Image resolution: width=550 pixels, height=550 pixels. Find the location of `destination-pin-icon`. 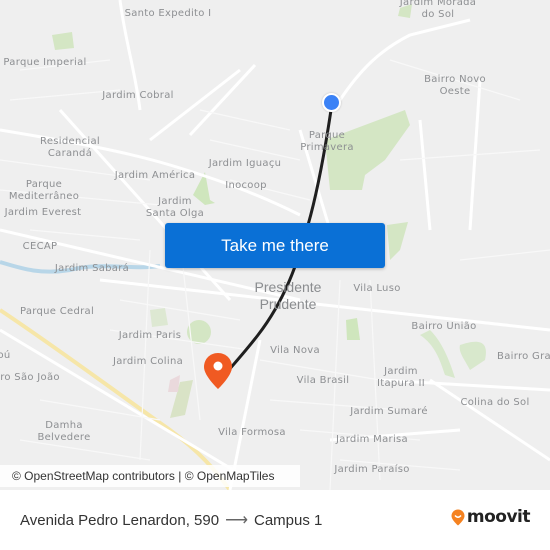

destination-pin-icon is located at coordinates (218, 371).